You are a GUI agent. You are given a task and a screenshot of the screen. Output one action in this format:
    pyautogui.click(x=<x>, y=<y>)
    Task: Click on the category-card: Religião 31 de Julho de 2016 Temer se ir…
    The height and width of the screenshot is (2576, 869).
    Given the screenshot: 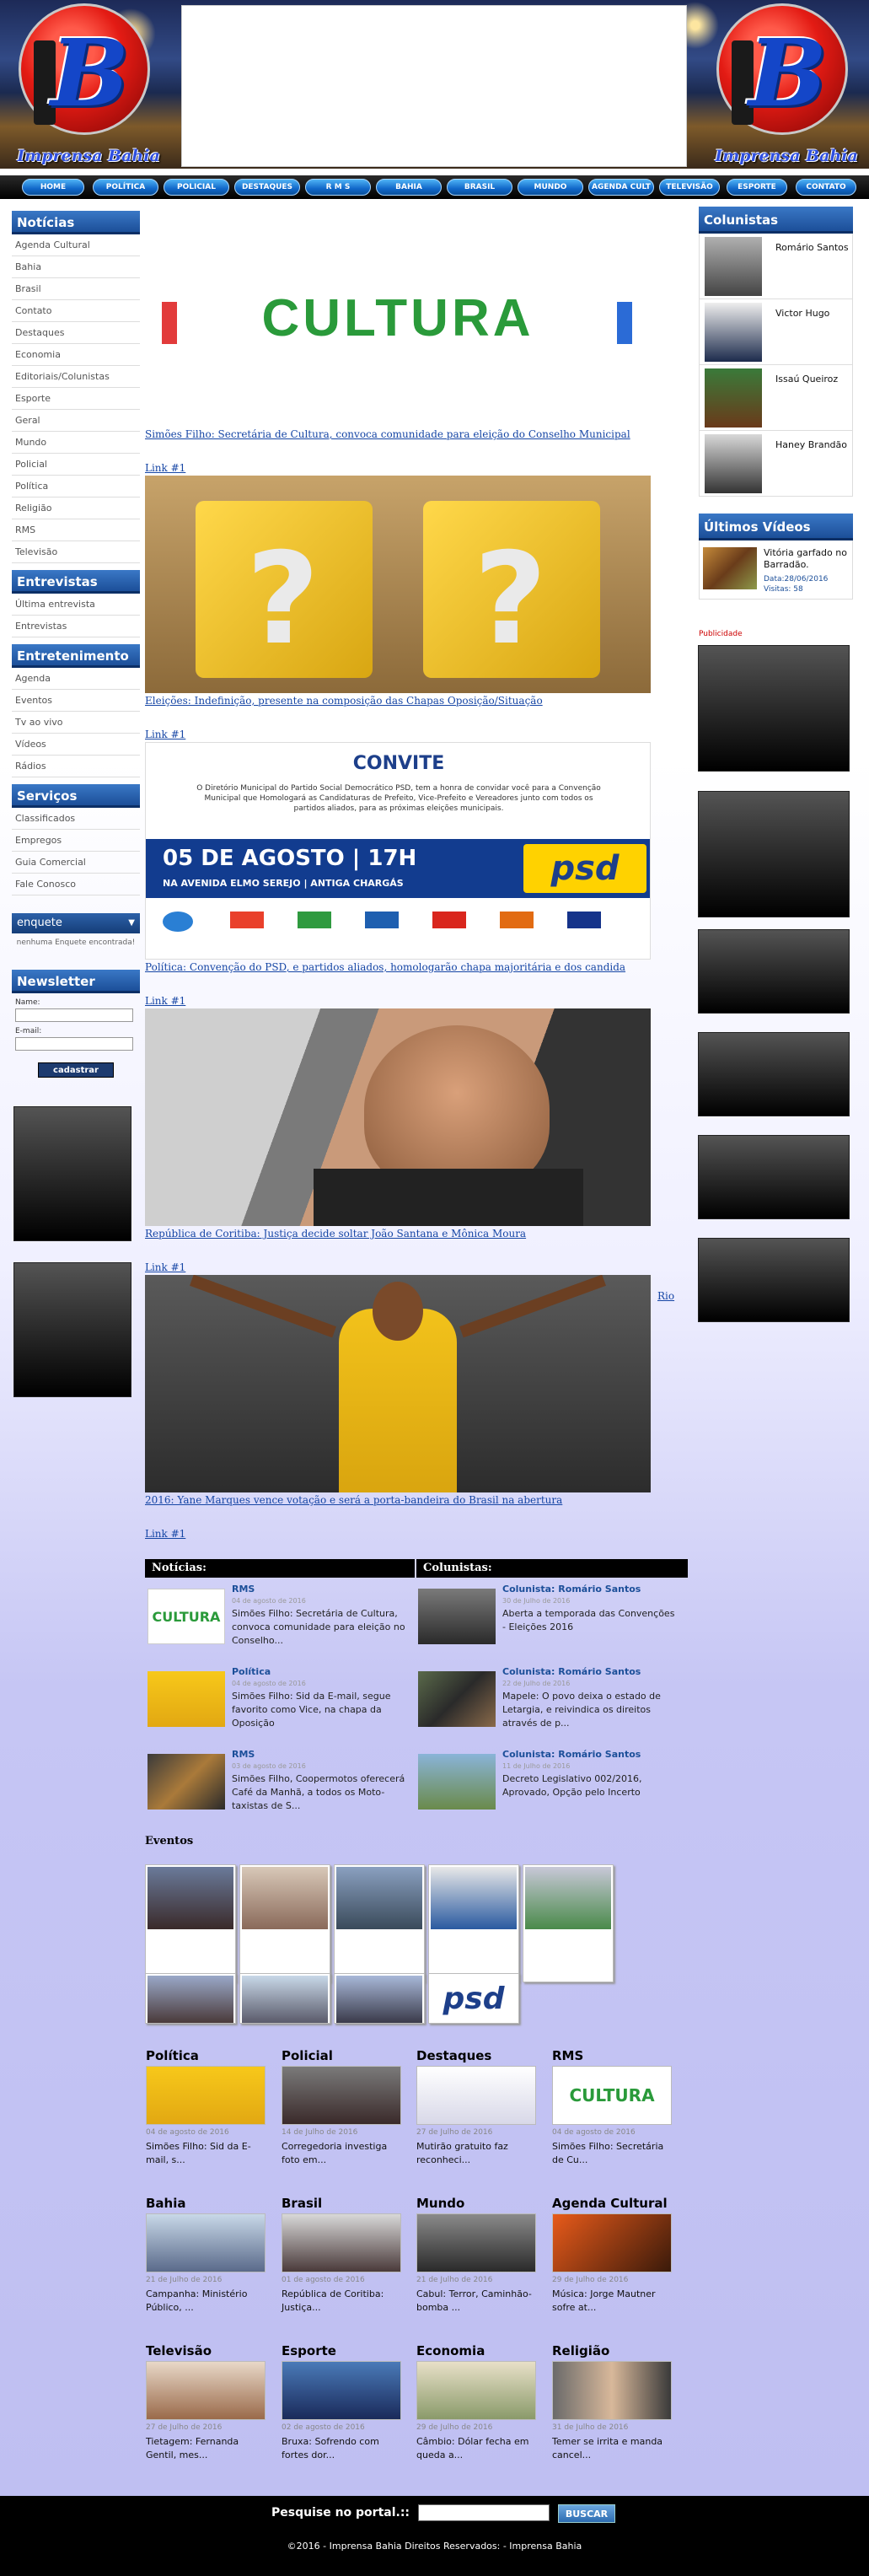 What is the action you would take?
    pyautogui.click(x=616, y=2402)
    